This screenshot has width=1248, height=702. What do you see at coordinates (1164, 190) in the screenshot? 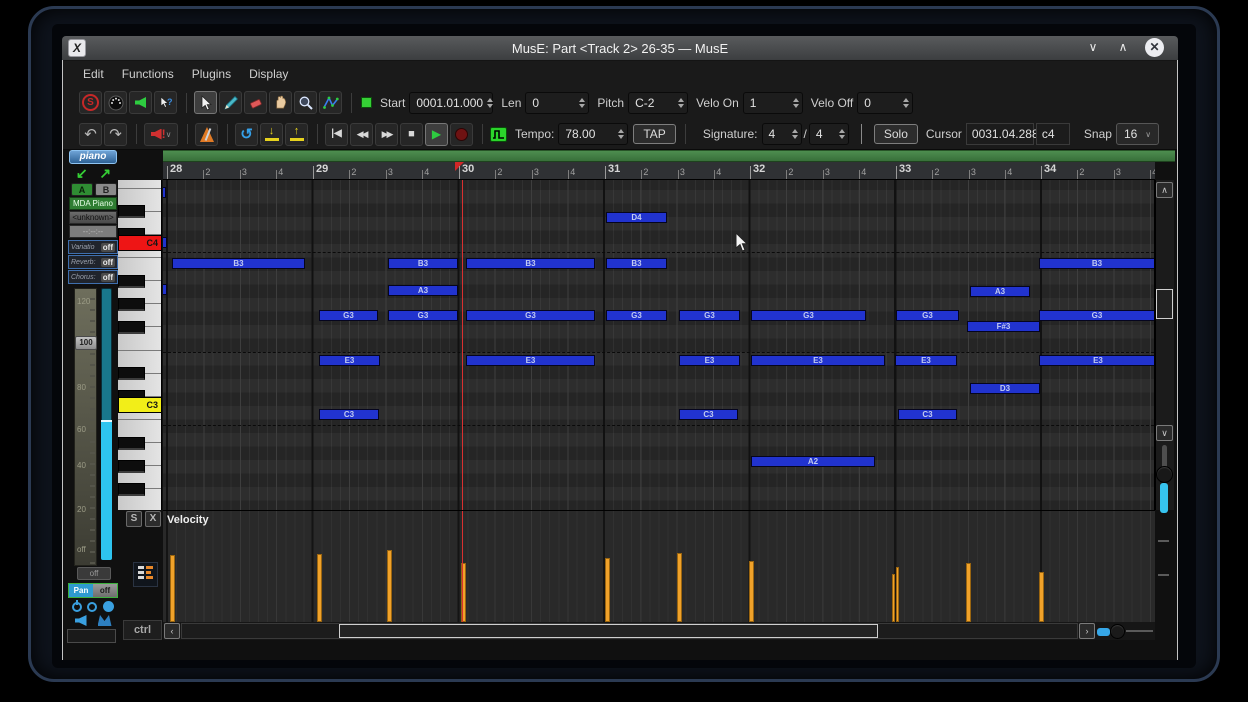
I see `scroll-up-icon: ∧` at bounding box center [1164, 190].